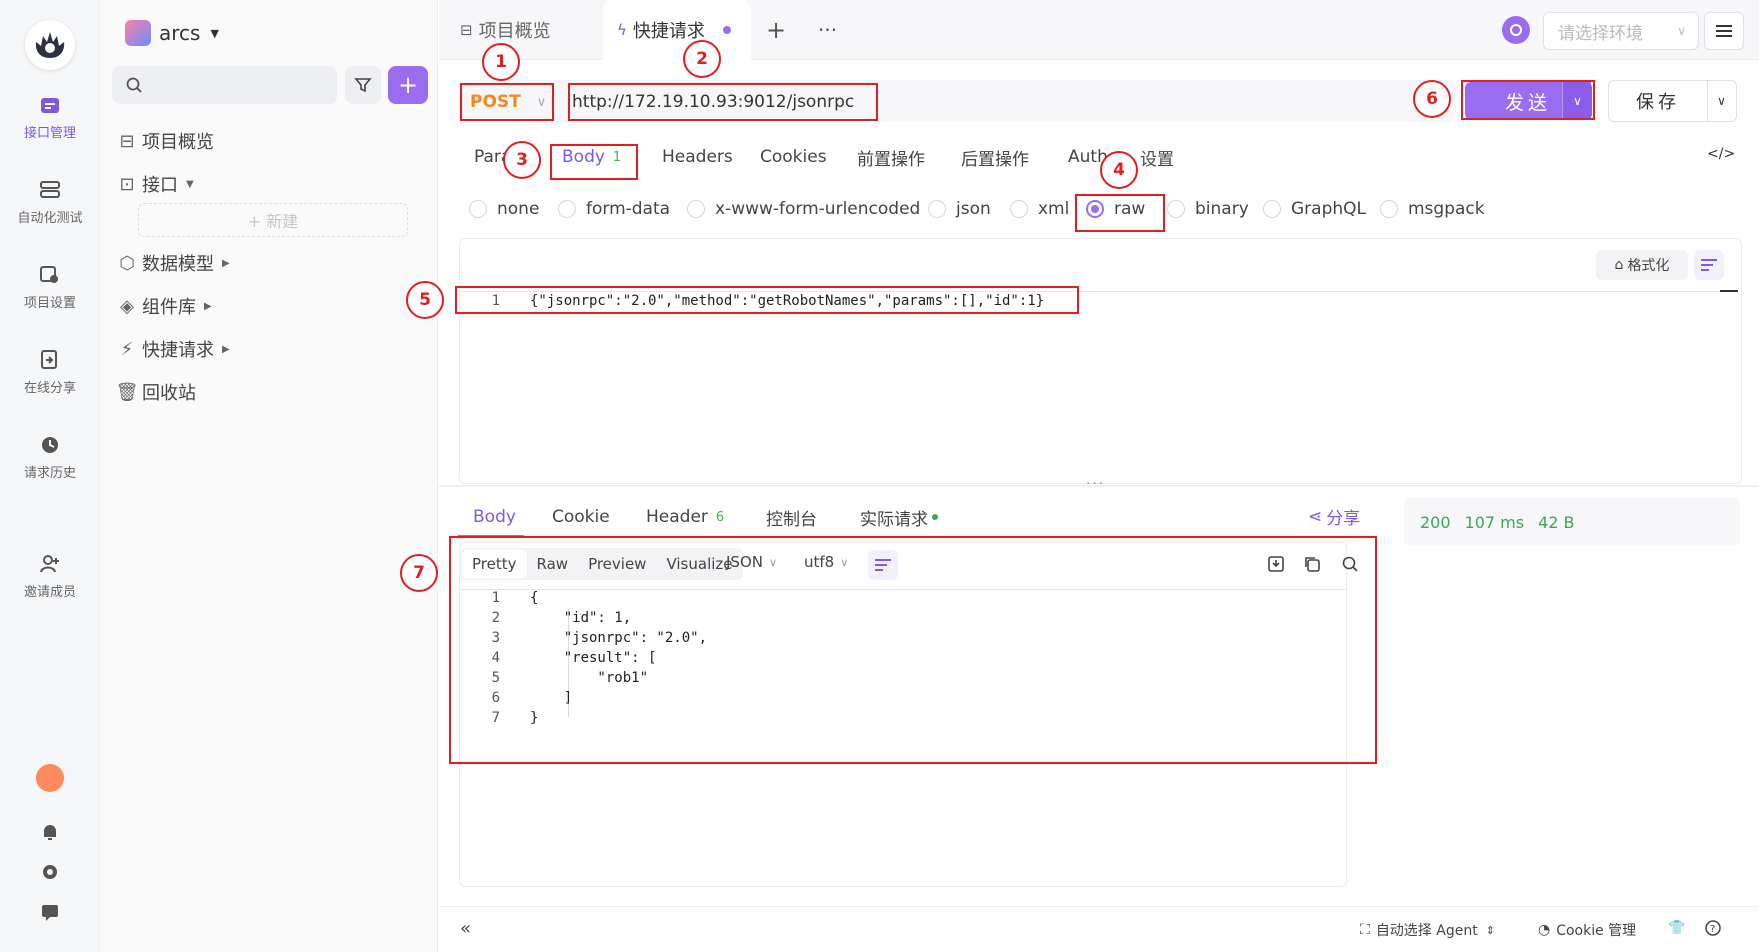  I want to click on data-model-icon: ⬡, so click(127, 263).